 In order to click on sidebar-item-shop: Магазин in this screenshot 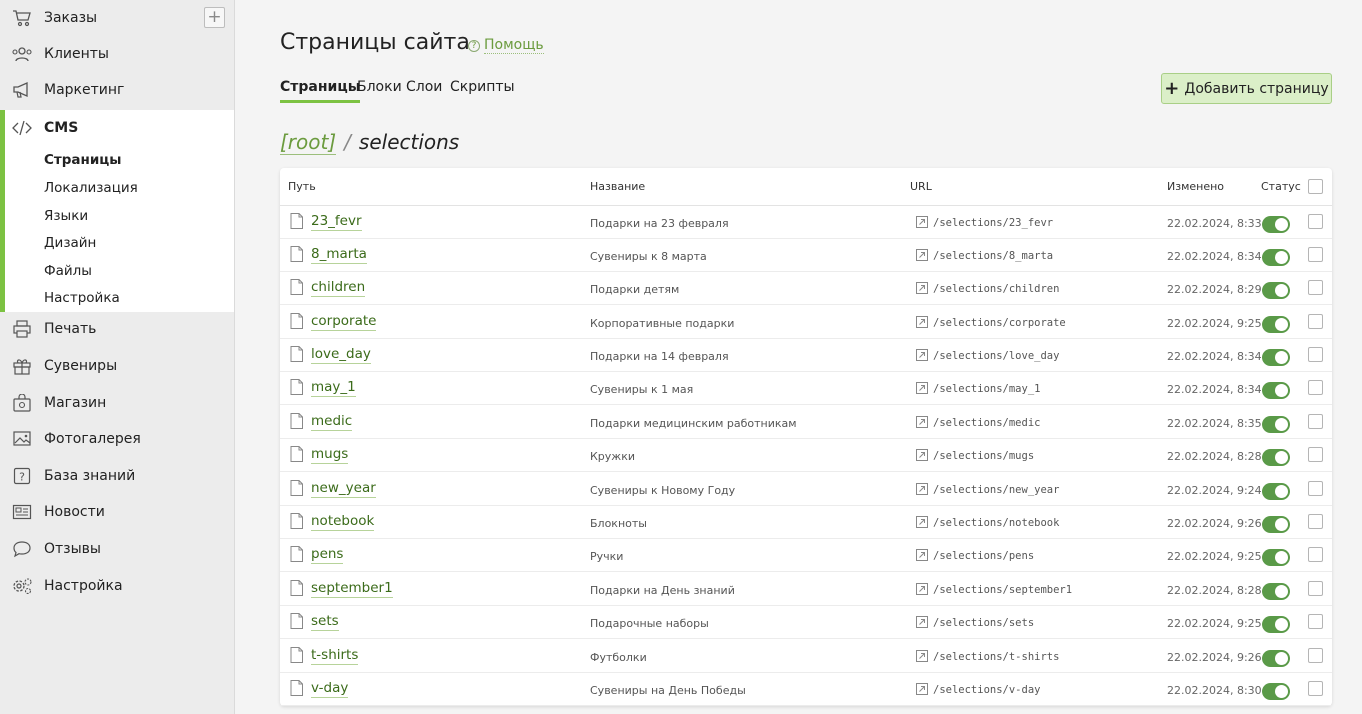, I will do `click(117, 403)`.